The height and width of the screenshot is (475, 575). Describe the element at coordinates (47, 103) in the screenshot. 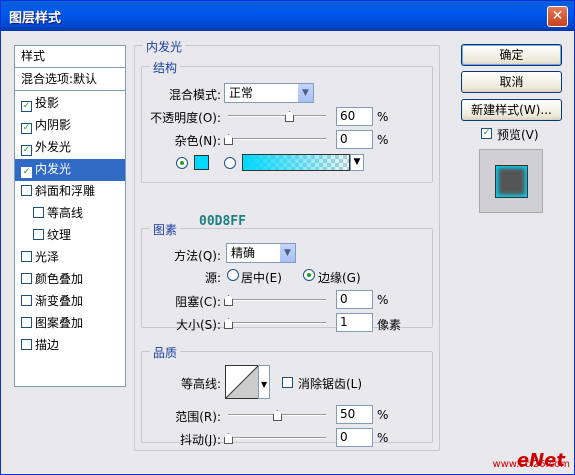

I see `sidebar-item-label: 投影` at that location.